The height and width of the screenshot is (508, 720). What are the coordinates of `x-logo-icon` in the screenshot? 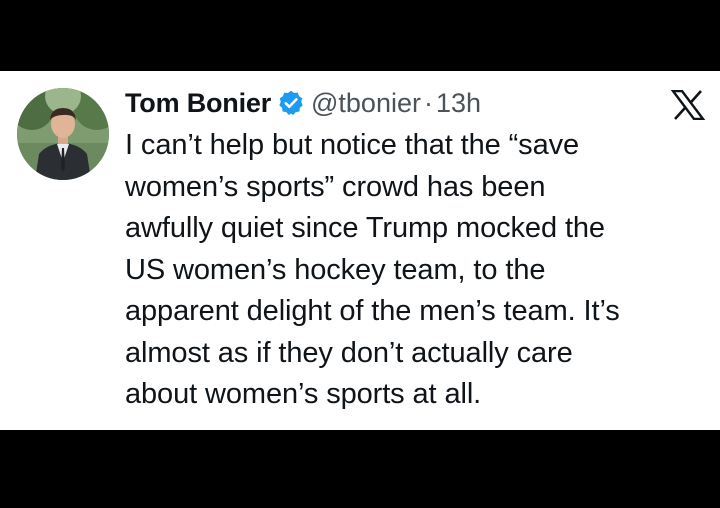 It's located at (688, 105).